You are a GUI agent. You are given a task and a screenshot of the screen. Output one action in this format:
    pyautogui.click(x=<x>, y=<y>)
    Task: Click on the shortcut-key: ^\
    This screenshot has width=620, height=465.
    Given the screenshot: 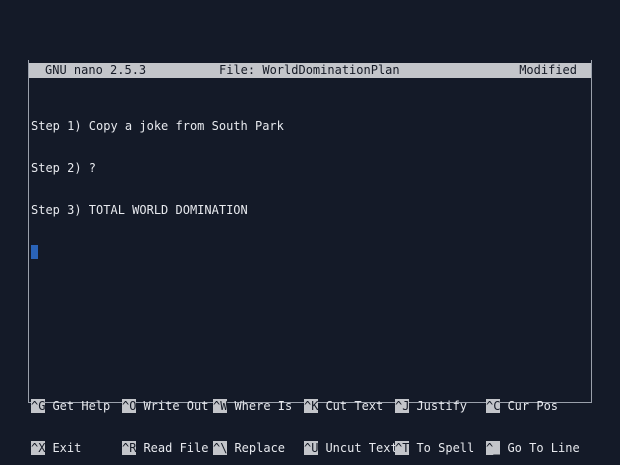 What is the action you would take?
    pyautogui.click(x=220, y=448)
    